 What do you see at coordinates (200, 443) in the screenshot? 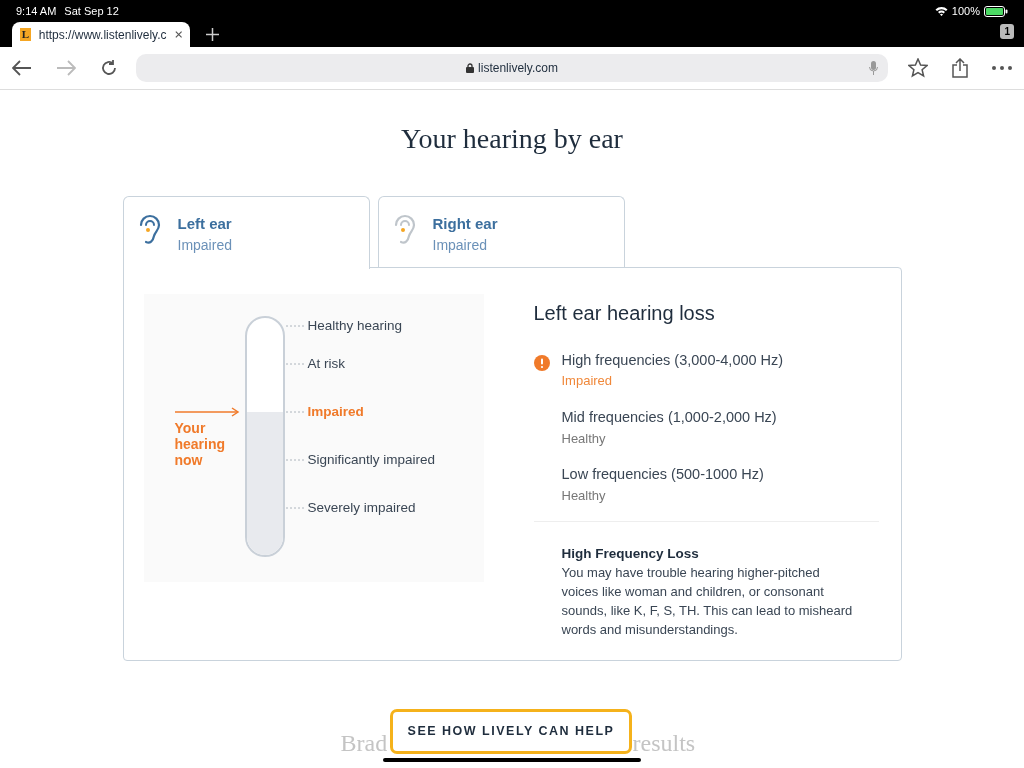
I see `pointer-label: Your hearing now` at bounding box center [200, 443].